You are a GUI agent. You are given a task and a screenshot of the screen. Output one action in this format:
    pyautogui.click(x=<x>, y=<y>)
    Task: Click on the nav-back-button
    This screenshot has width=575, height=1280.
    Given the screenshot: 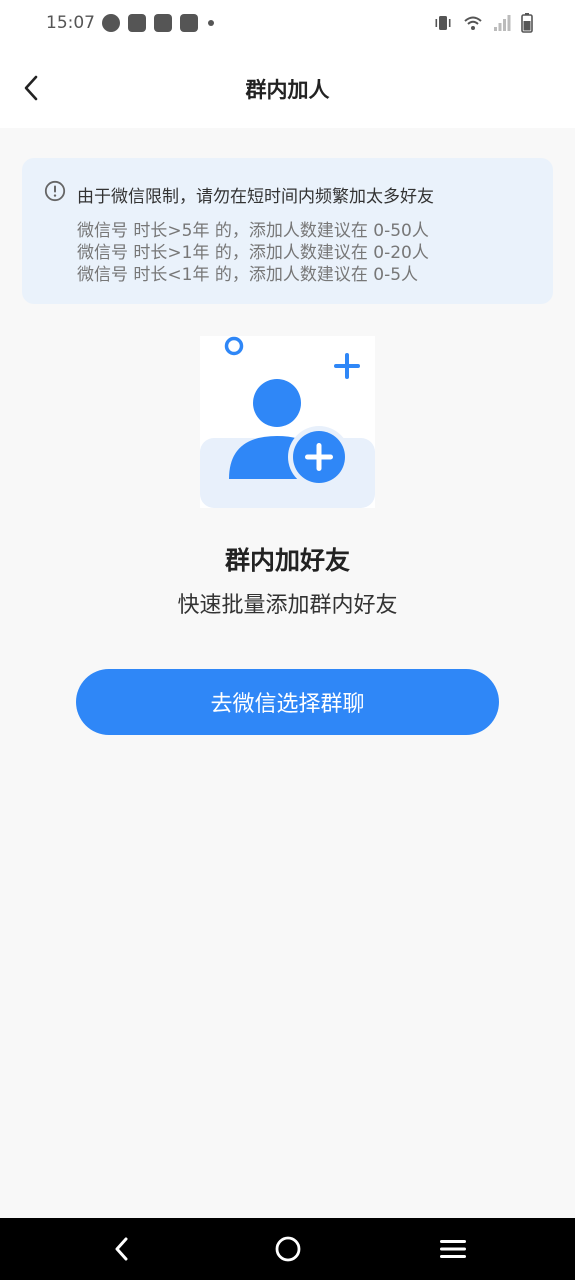 What is the action you would take?
    pyautogui.click(x=122, y=1249)
    